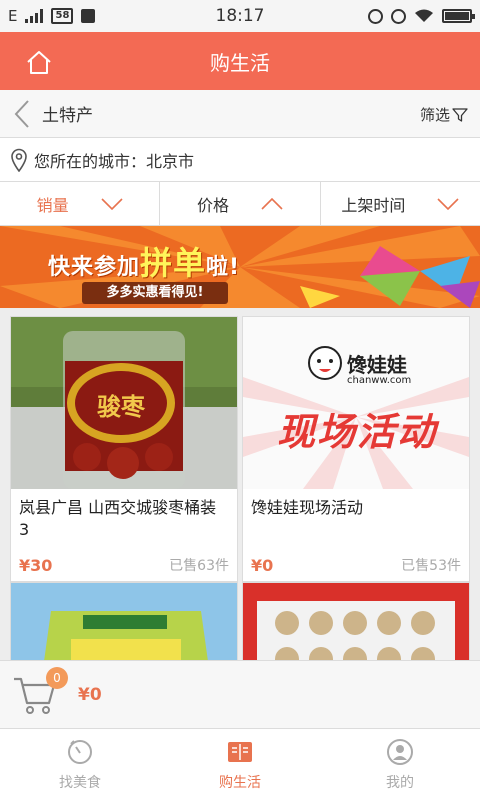 The height and width of the screenshot is (800, 480). Describe the element at coordinates (307, 507) in the screenshot. I see `product-name: 馋娃娃现场活动` at that location.